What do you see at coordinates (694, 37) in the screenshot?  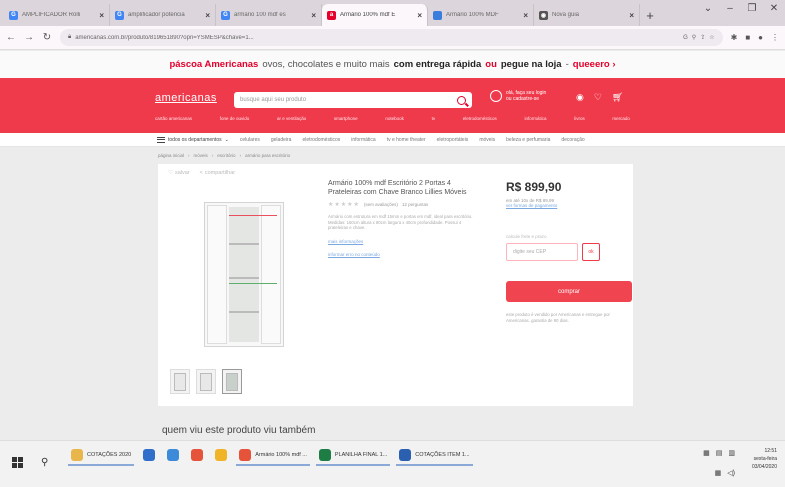 I see `zoom-icon: ⚲` at bounding box center [694, 37].